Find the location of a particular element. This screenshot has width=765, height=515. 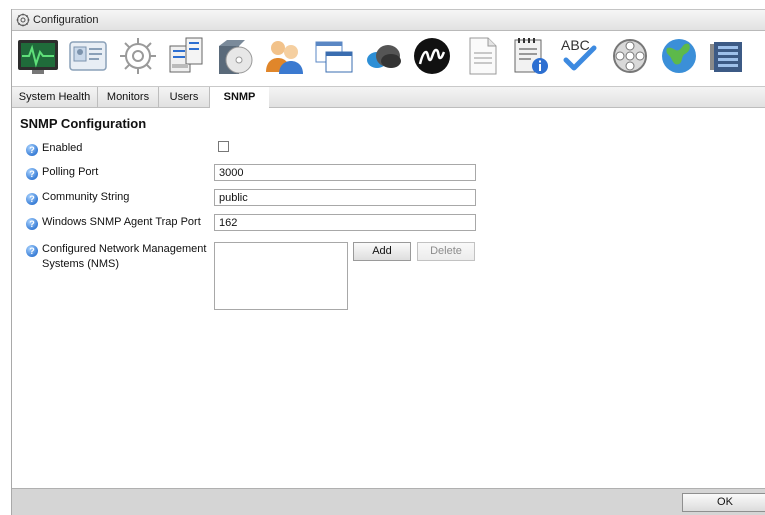

tab-monitors: Monitors is located at coordinates (128, 97).